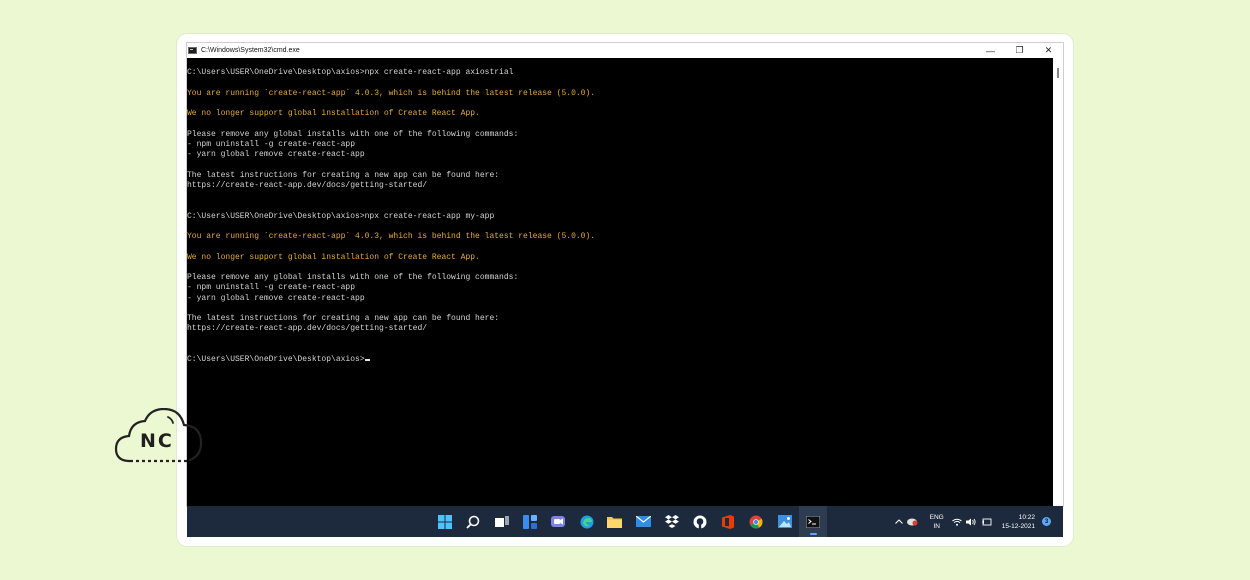 This screenshot has width=1250, height=580. I want to click on mail-icon, so click(643, 521).